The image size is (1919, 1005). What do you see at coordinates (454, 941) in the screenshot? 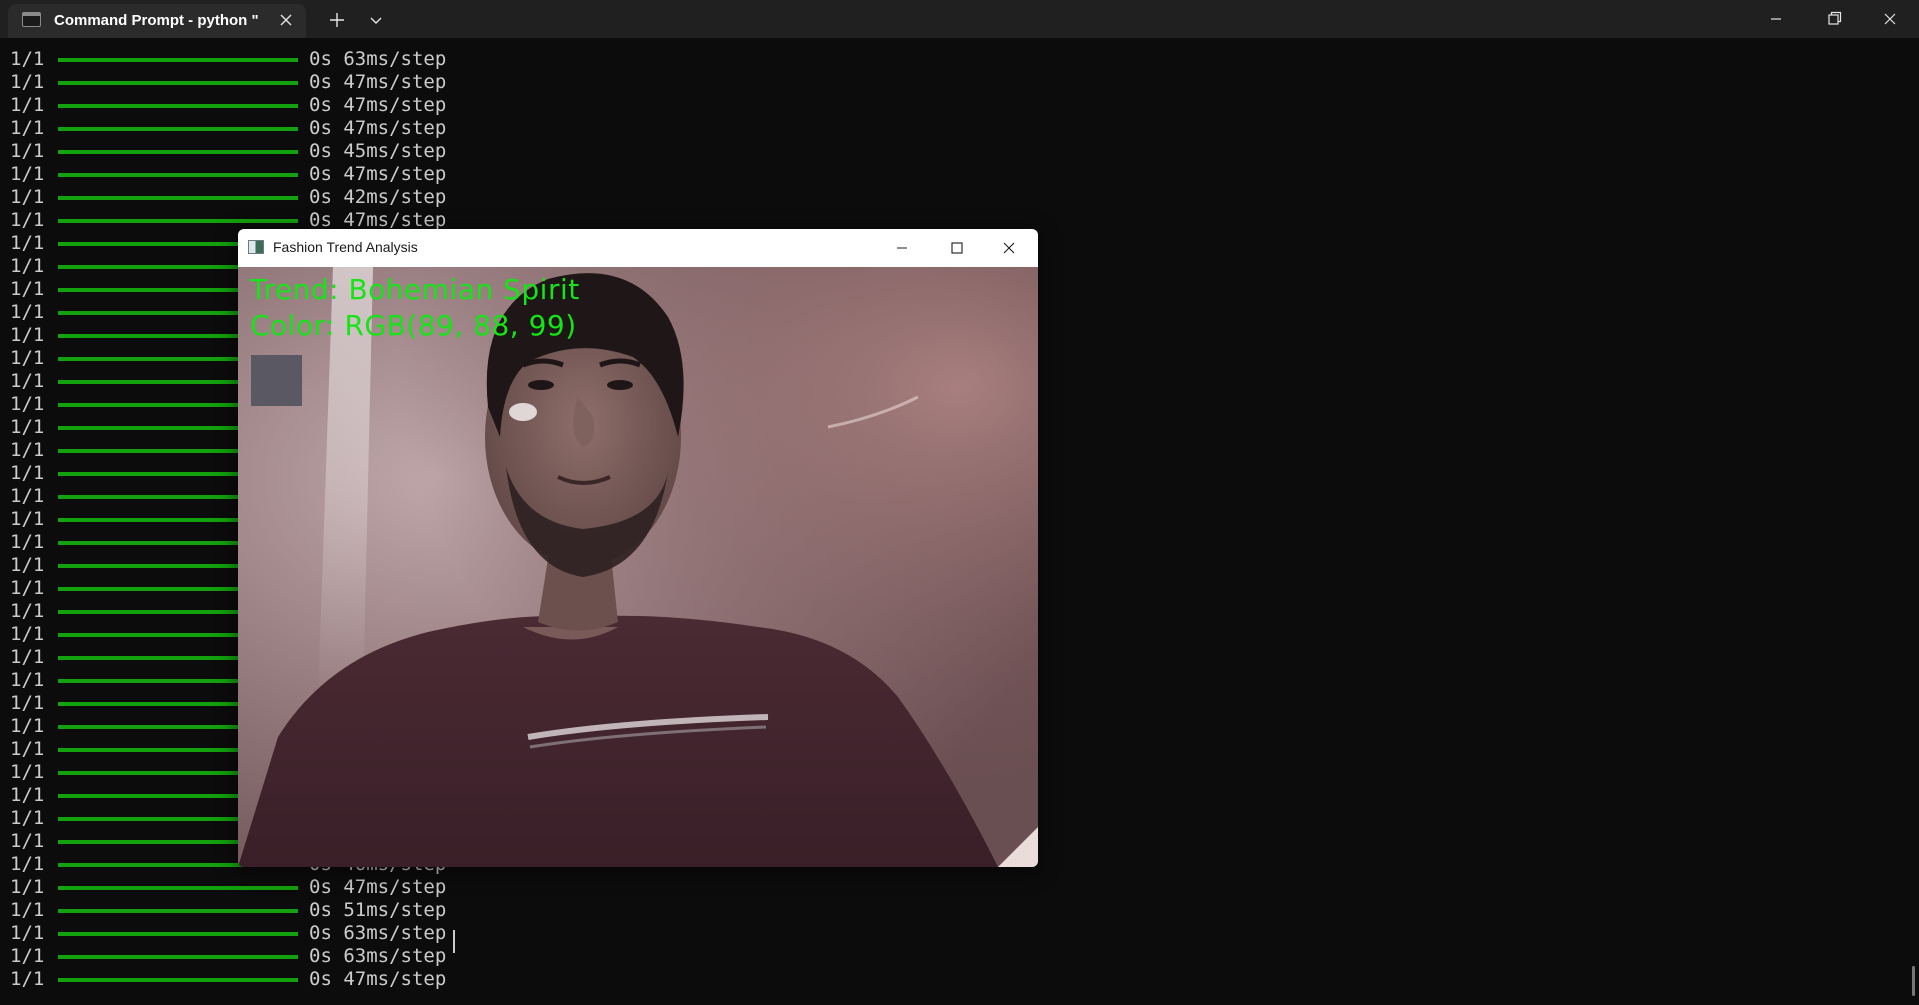
I see `text-cursor` at bounding box center [454, 941].